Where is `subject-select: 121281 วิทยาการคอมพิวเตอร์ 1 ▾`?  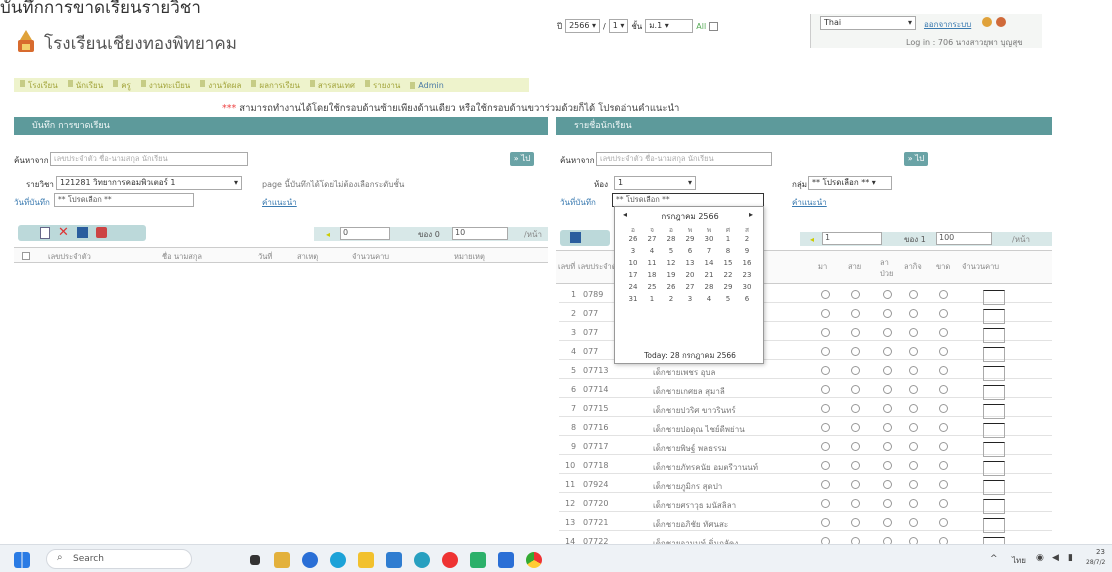 subject-select: 121281 วิทยาการคอมพิวเตอร์ 1 ▾ is located at coordinates (149, 183).